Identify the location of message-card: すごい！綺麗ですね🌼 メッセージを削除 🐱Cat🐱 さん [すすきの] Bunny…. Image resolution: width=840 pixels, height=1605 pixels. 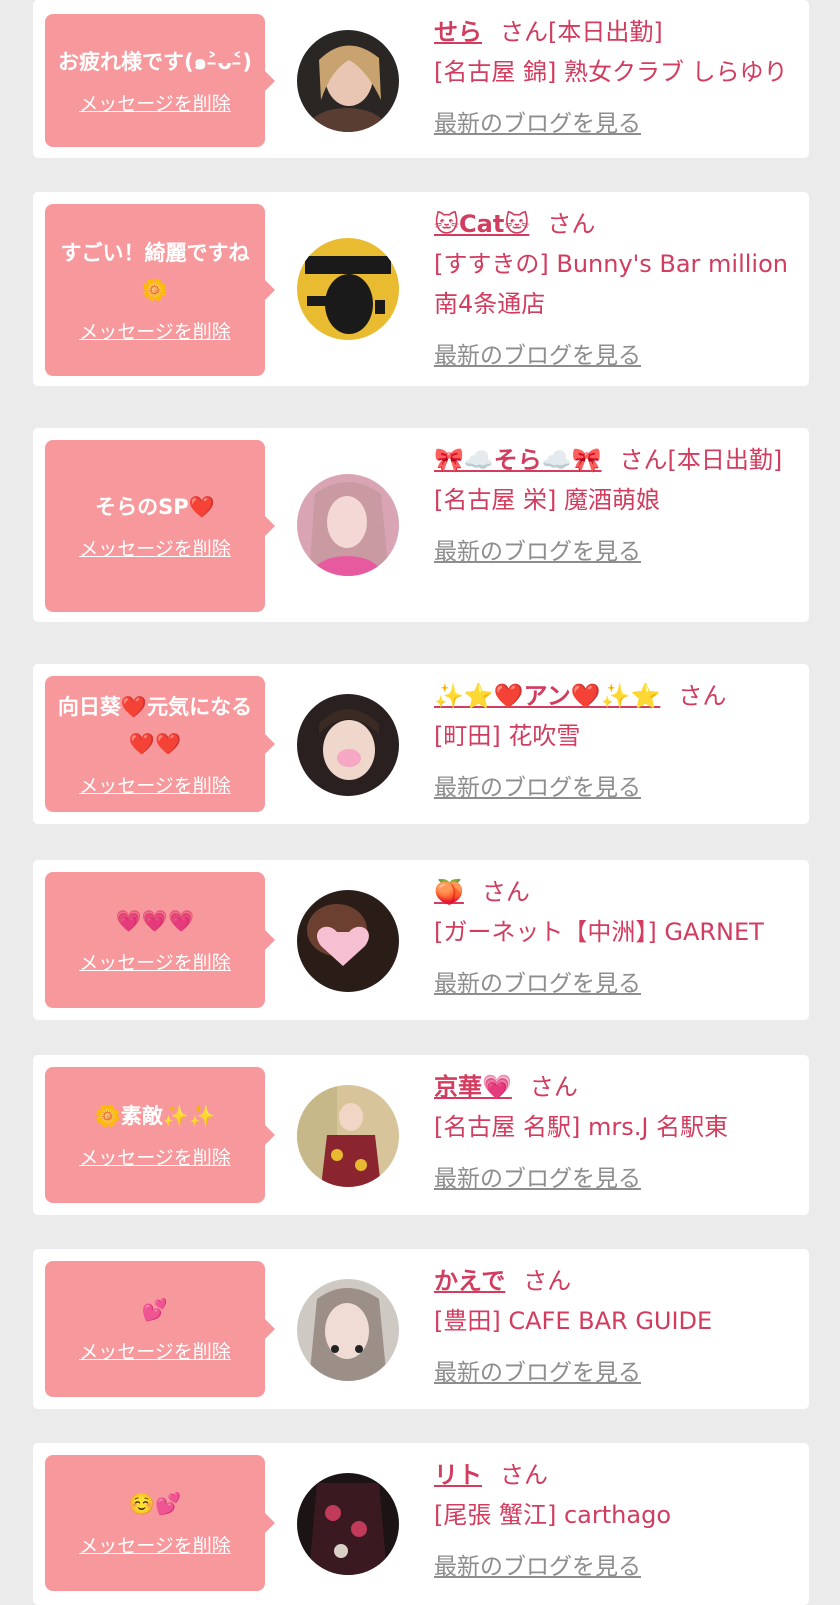
(421, 289).